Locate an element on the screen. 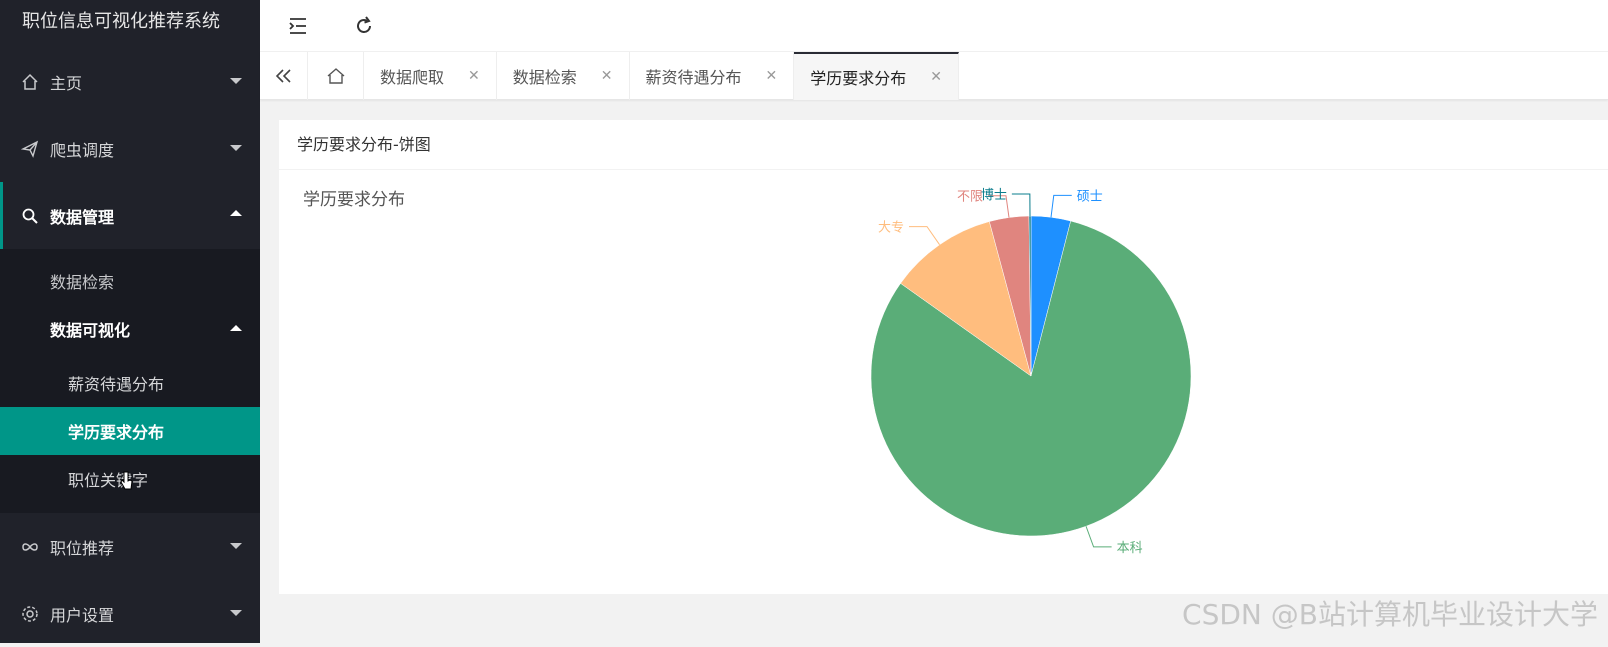  sidebar-item-crawler: 爬虫调度 is located at coordinates (130, 148).